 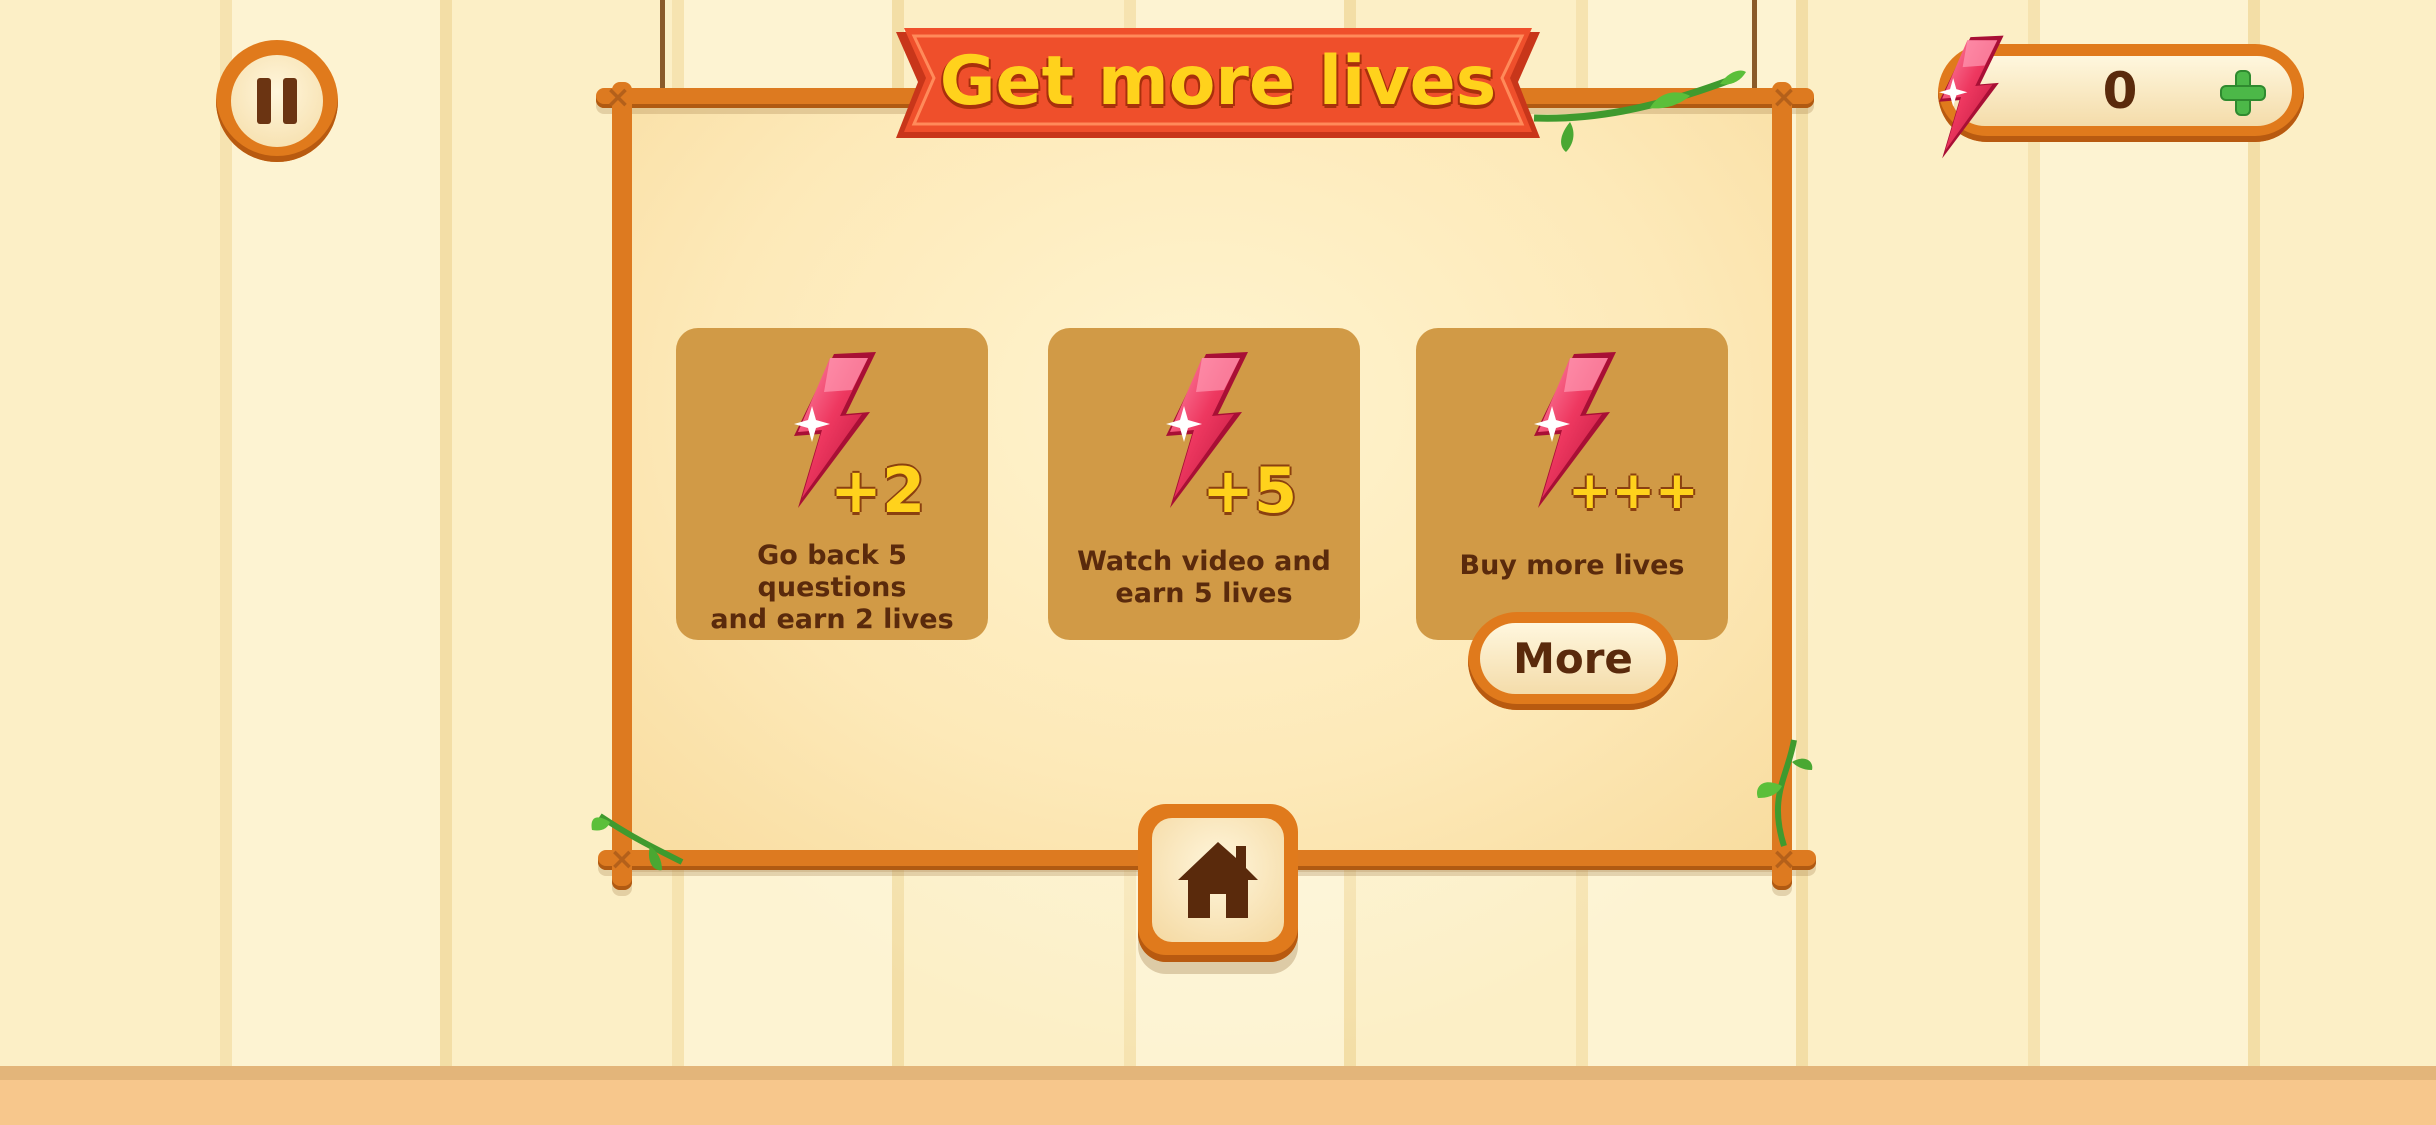 I want to click on more-button-label: More, so click(x=1573, y=658).